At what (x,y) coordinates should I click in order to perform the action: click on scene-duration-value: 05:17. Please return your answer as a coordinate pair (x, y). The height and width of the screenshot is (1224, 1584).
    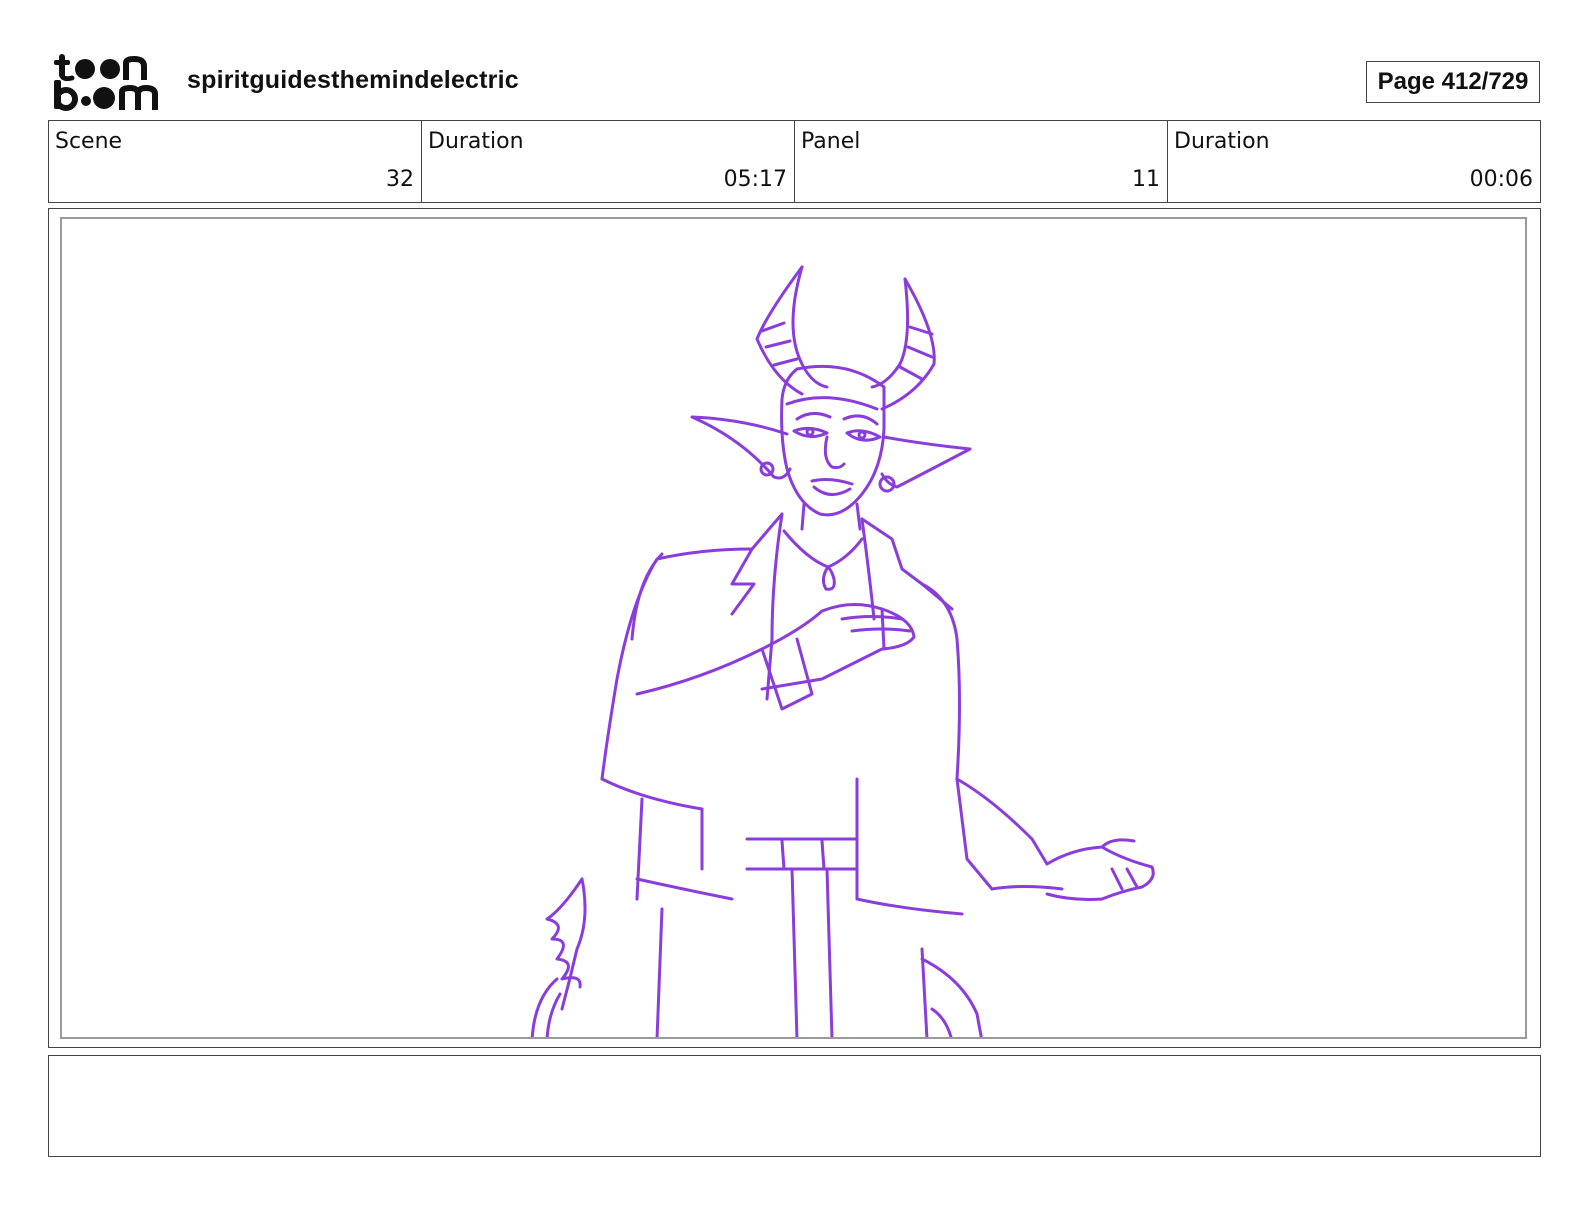
    Looking at the image, I should click on (755, 179).